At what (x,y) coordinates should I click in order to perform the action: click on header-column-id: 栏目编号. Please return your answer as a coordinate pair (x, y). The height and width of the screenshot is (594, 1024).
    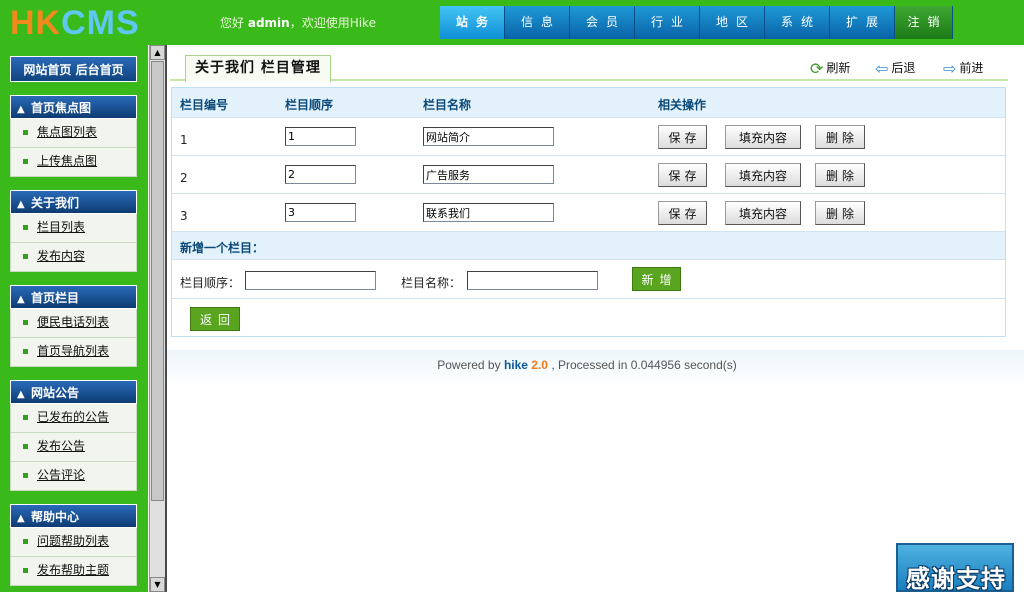
    Looking at the image, I should click on (204, 105).